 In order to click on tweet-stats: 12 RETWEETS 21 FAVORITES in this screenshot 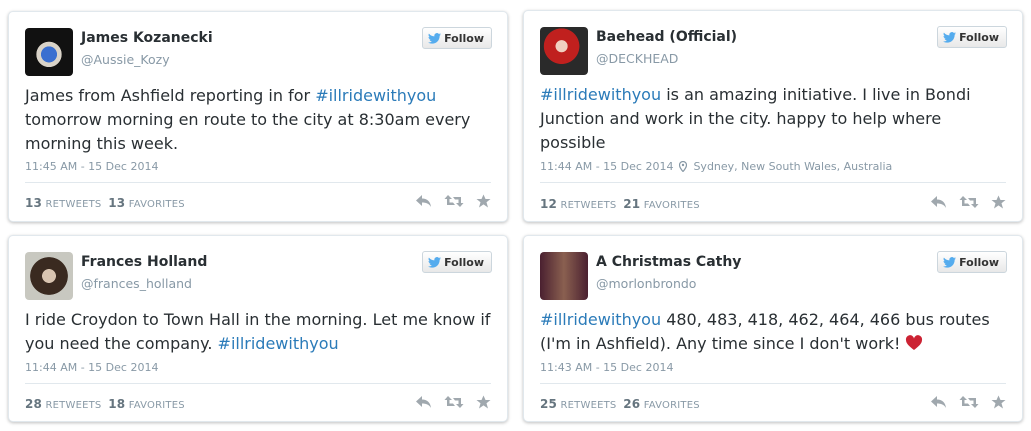, I will do `click(620, 204)`.